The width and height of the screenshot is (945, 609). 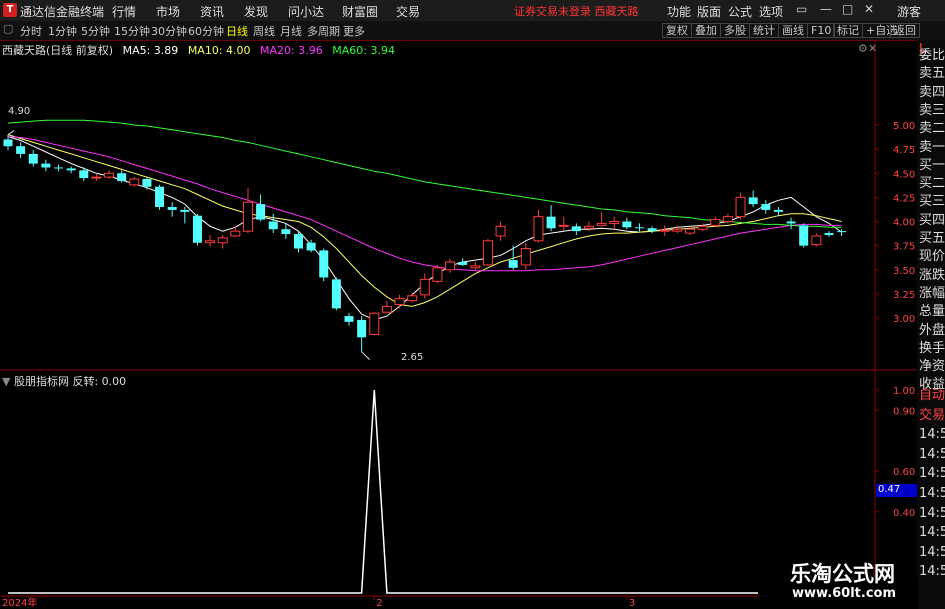 What do you see at coordinates (932, 275) in the screenshot?
I see `panel-item: 涨跌` at bounding box center [932, 275].